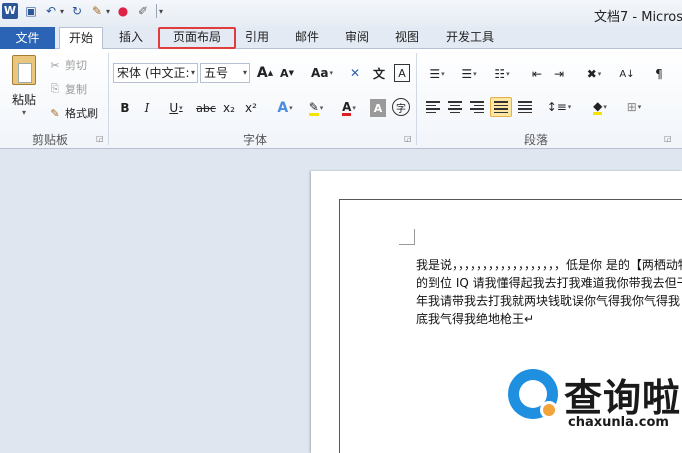 The width and height of the screenshot is (682, 453). What do you see at coordinates (401, 107) in the screenshot?
I see `enclose-characters-button: 字` at bounding box center [401, 107].